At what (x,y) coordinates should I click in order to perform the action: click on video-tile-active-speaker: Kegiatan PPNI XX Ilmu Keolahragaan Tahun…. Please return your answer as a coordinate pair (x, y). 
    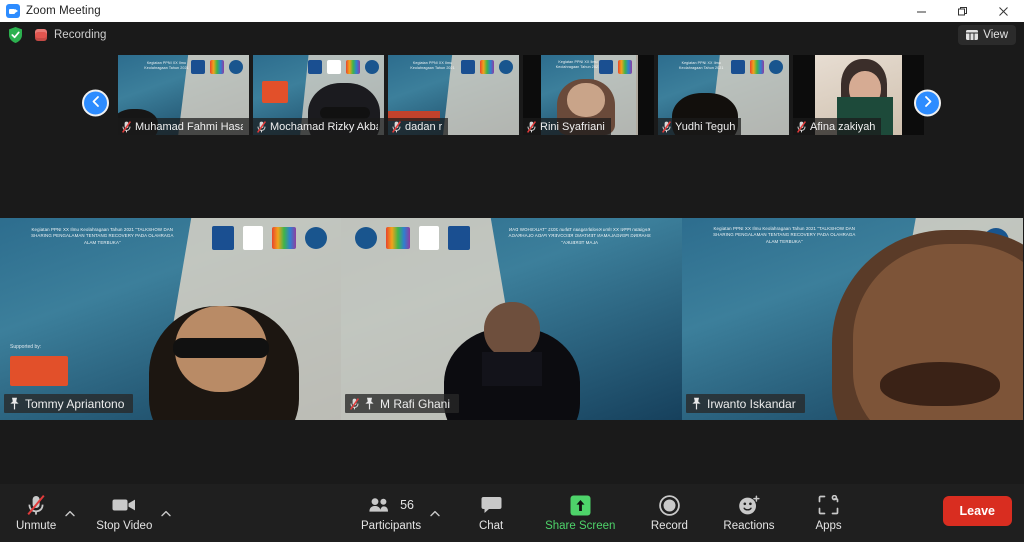
    Looking at the image, I should click on (852, 319).